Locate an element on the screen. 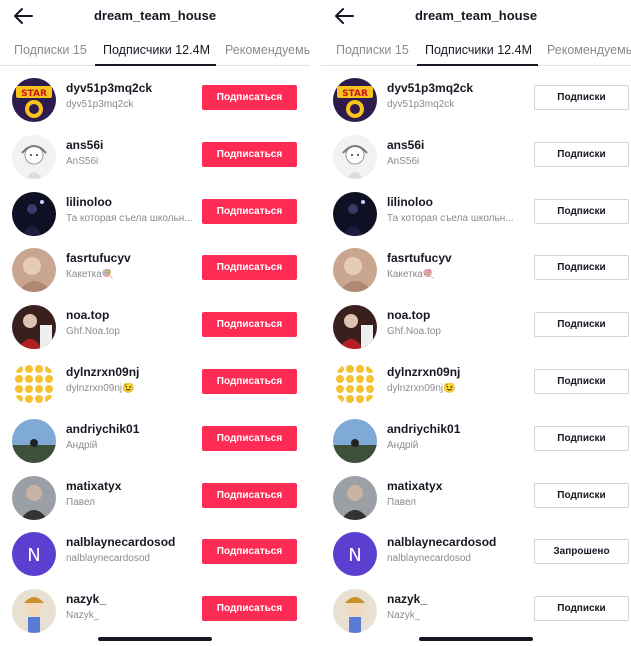 This screenshot has width=631, height=646. nickname: nalblaynecardosod is located at coordinates (429, 559).